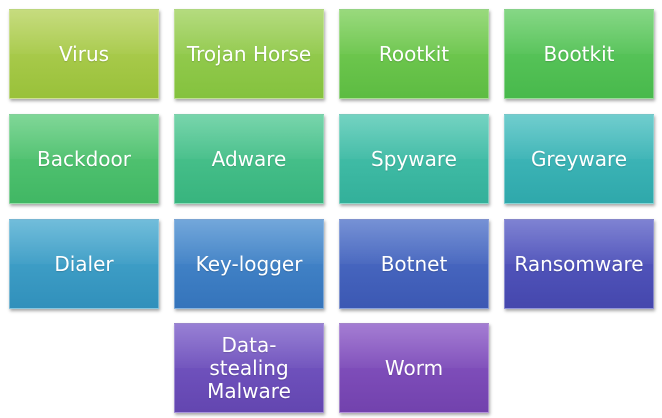 The width and height of the screenshot is (662, 418). I want to click on tile-backdoor: Backdoor, so click(84, 159).